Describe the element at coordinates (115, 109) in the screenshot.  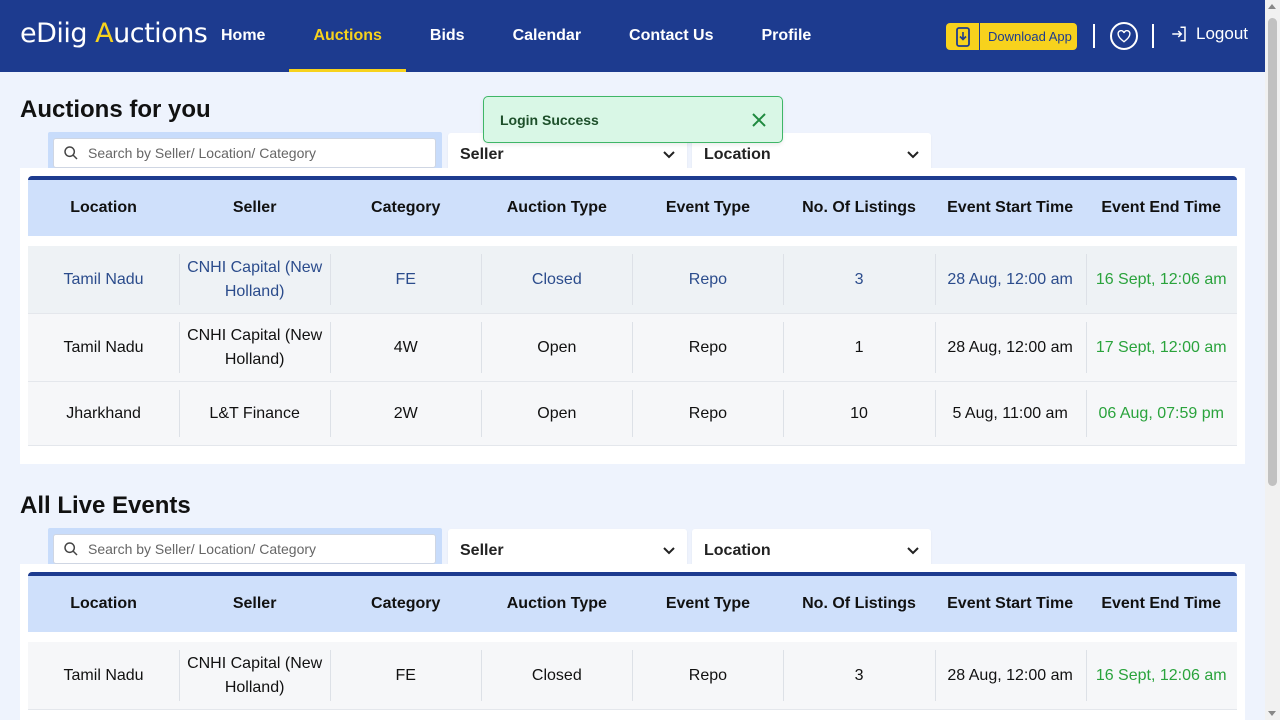
I see `section-title-auctions-for-you: Auctions for you` at that location.